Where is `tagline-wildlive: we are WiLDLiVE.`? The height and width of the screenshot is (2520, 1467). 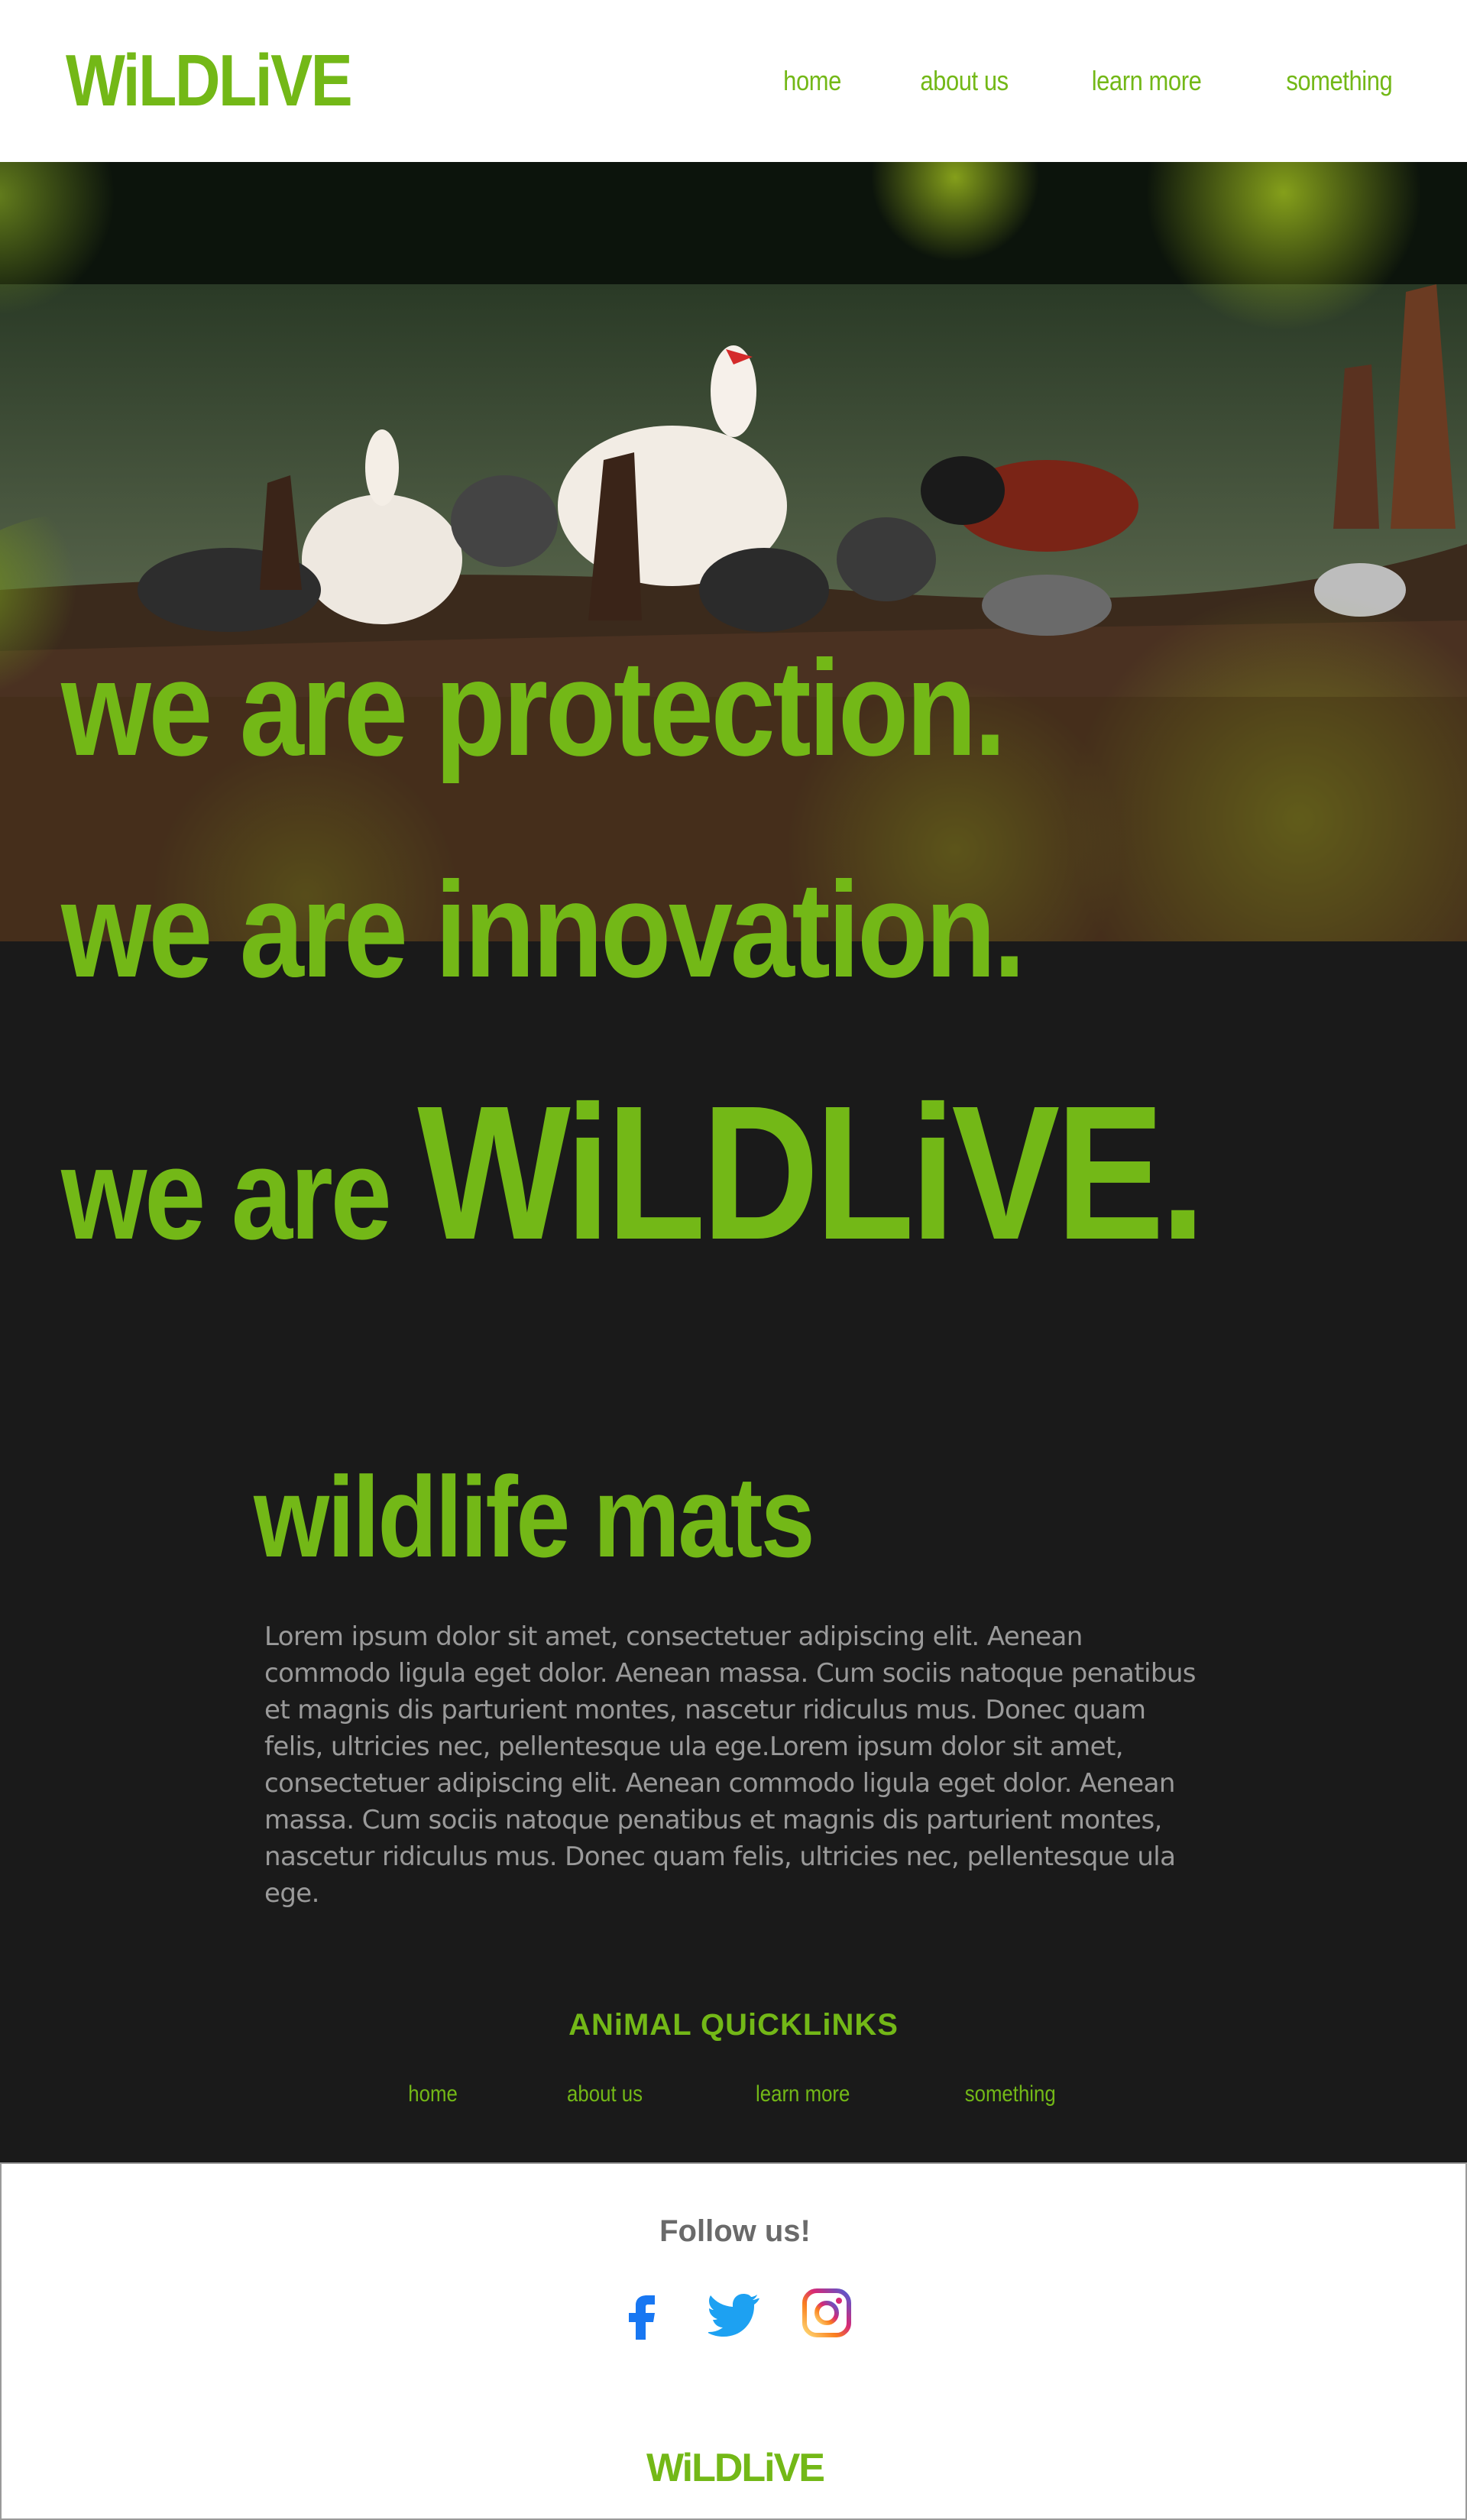
tagline-wildlive: we are WiLDLiVE. is located at coordinates (633, 1172).